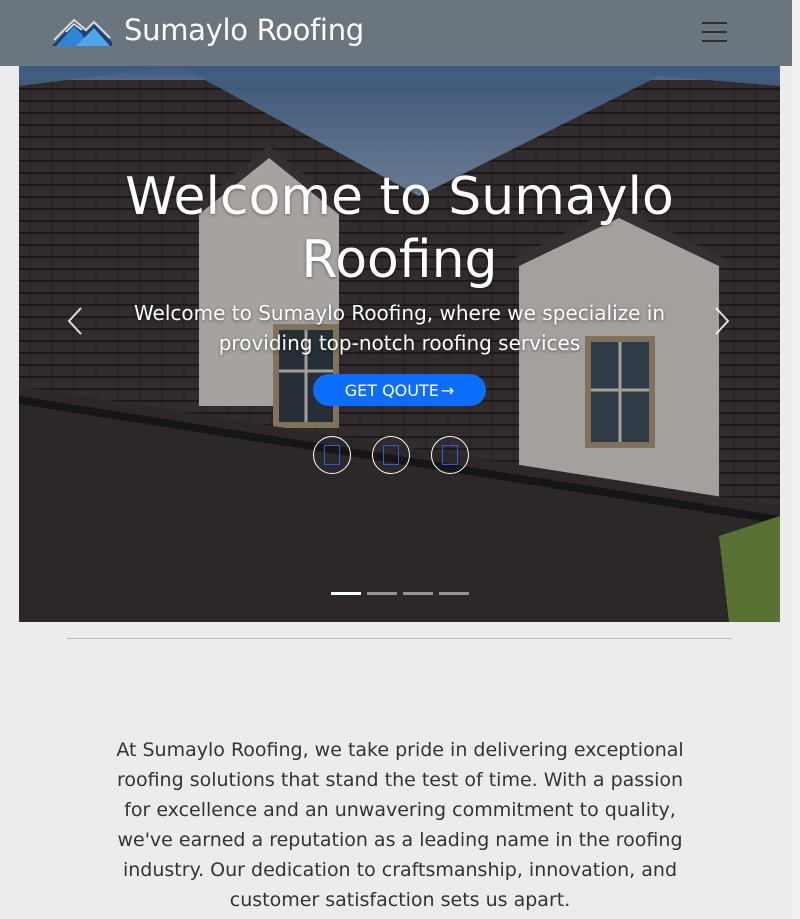 The height and width of the screenshot is (919, 800). I want to click on section-divider, so click(399, 638).